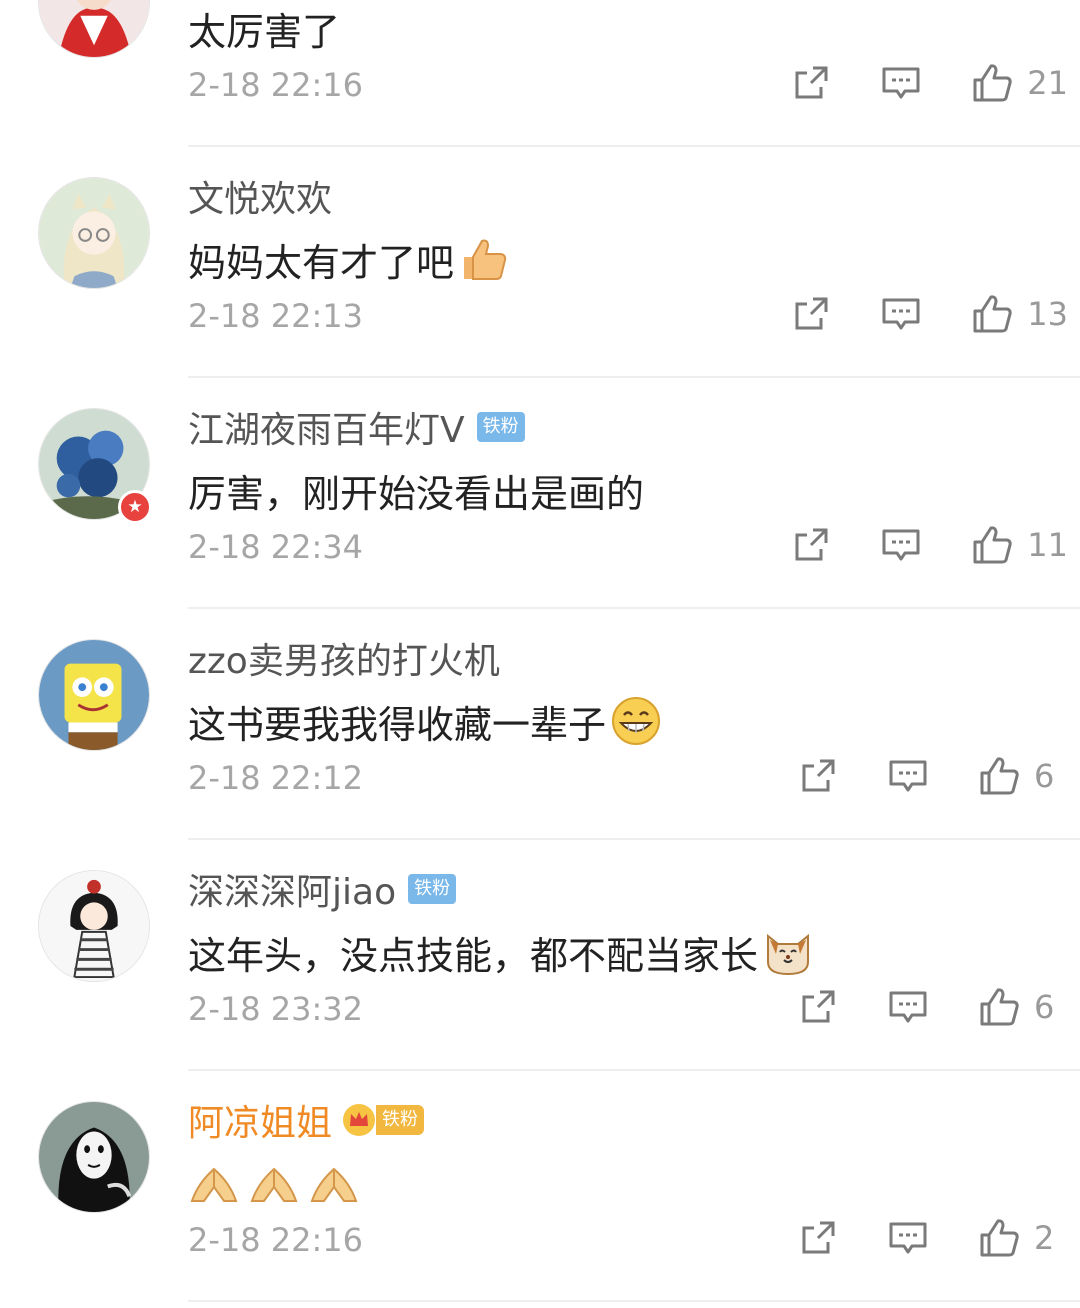 This screenshot has height=1308, width=1080. What do you see at coordinates (260, 1120) in the screenshot?
I see `user-name: 阿凉姐姐` at bounding box center [260, 1120].